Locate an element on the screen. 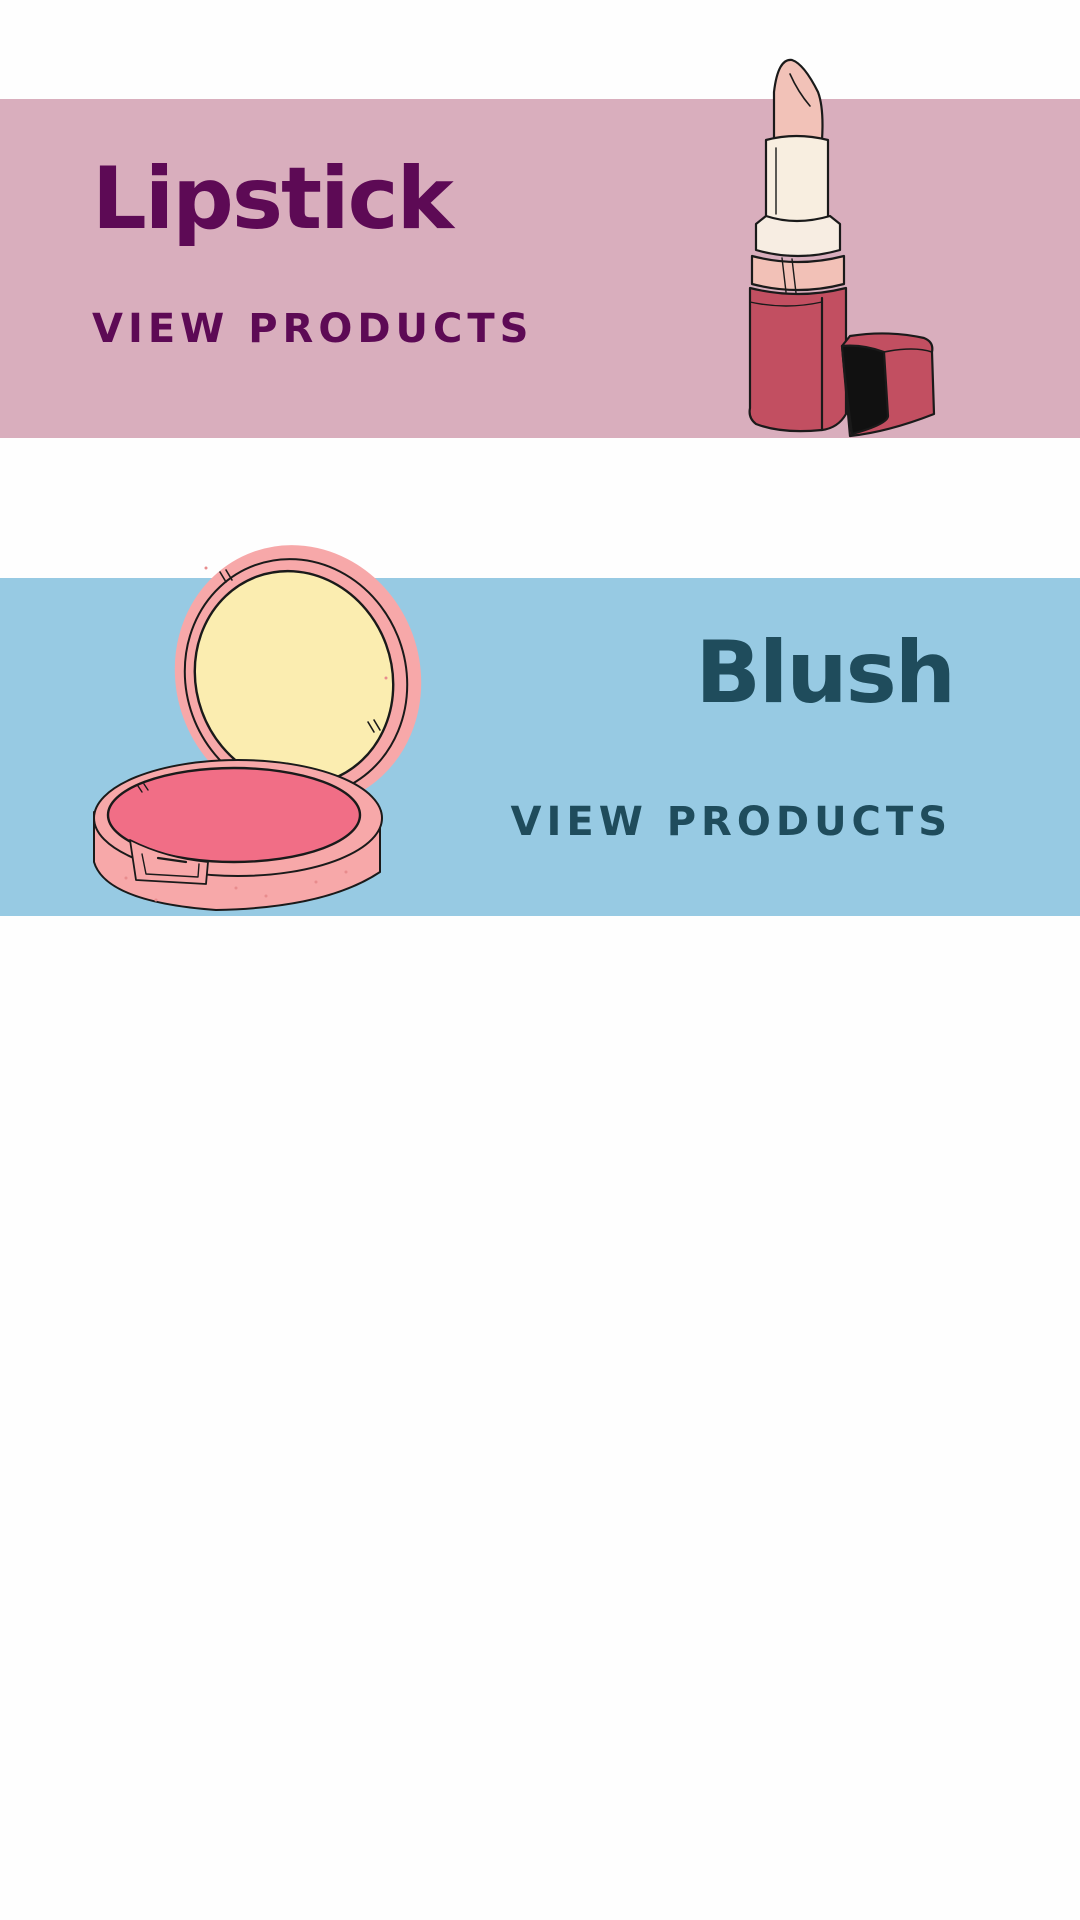  lipstick-view-products-button: VIEW PRODUCTS is located at coordinates (312, 329).